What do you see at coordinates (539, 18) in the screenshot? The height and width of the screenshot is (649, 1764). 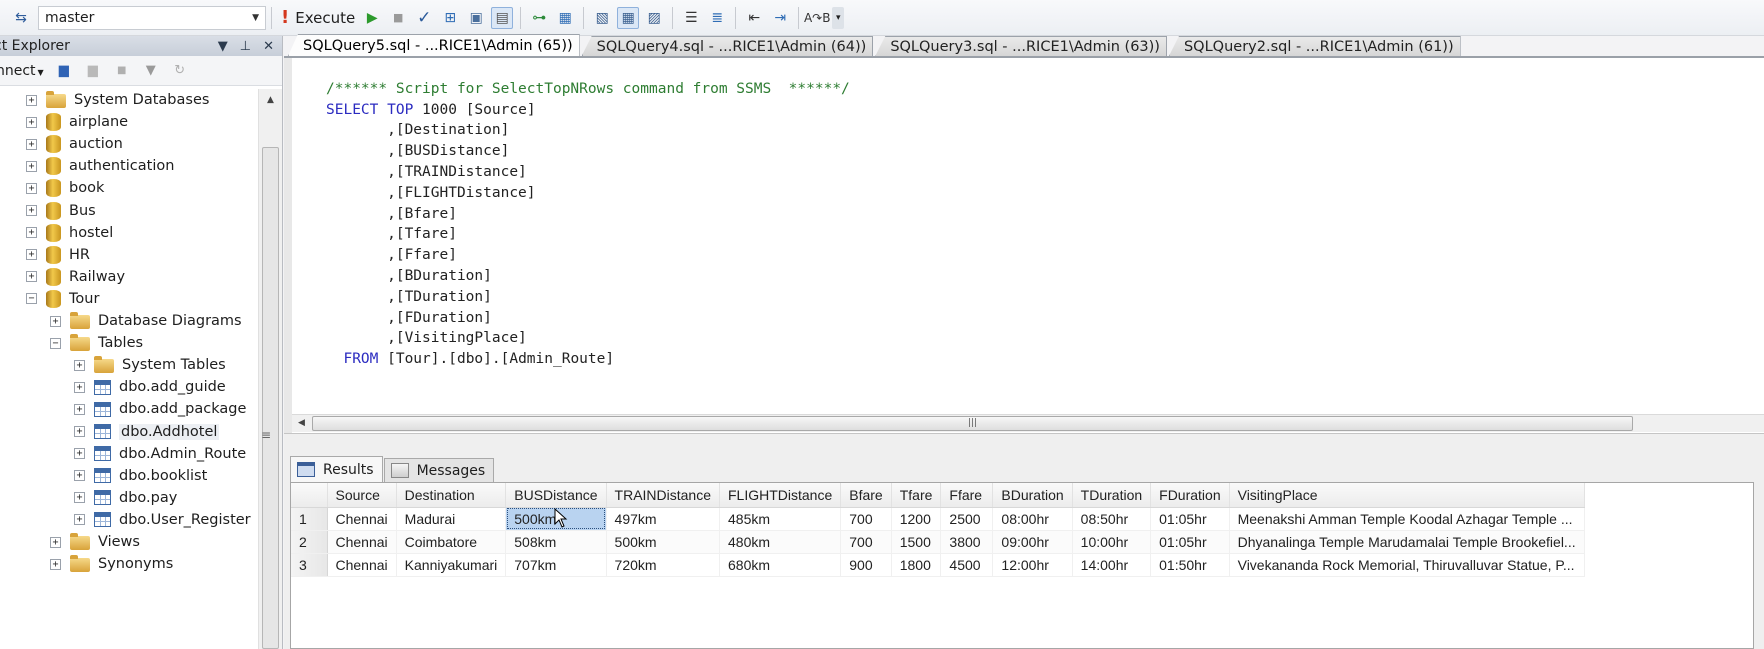 I see `include-plan-icon: ⊶` at bounding box center [539, 18].